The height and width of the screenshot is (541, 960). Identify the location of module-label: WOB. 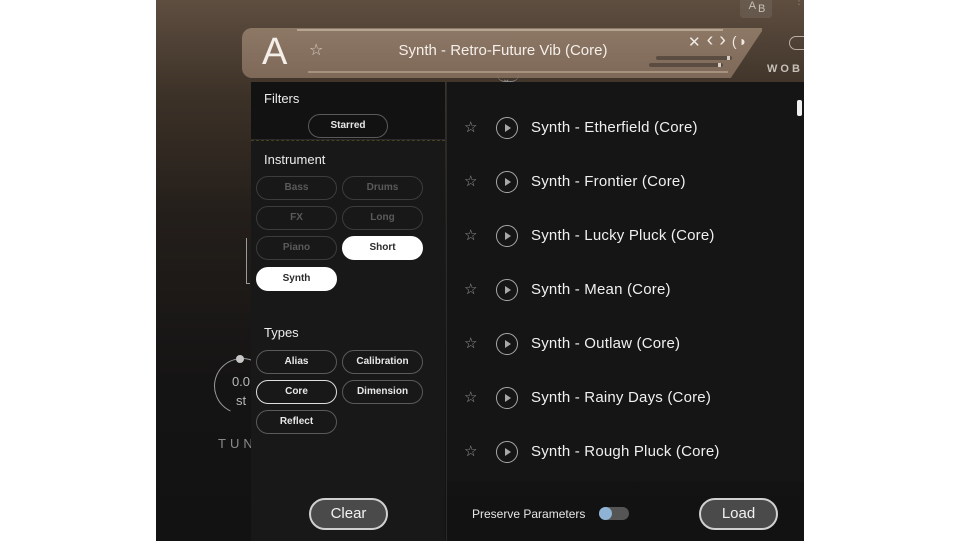
(785, 69).